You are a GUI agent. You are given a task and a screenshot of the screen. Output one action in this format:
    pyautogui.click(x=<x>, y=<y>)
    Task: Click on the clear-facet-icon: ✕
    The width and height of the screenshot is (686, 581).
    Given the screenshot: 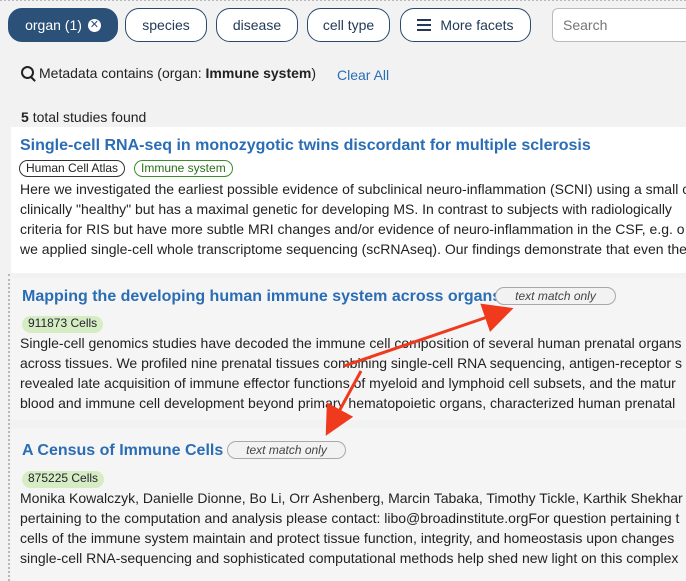 What is the action you would take?
    pyautogui.click(x=94, y=25)
    